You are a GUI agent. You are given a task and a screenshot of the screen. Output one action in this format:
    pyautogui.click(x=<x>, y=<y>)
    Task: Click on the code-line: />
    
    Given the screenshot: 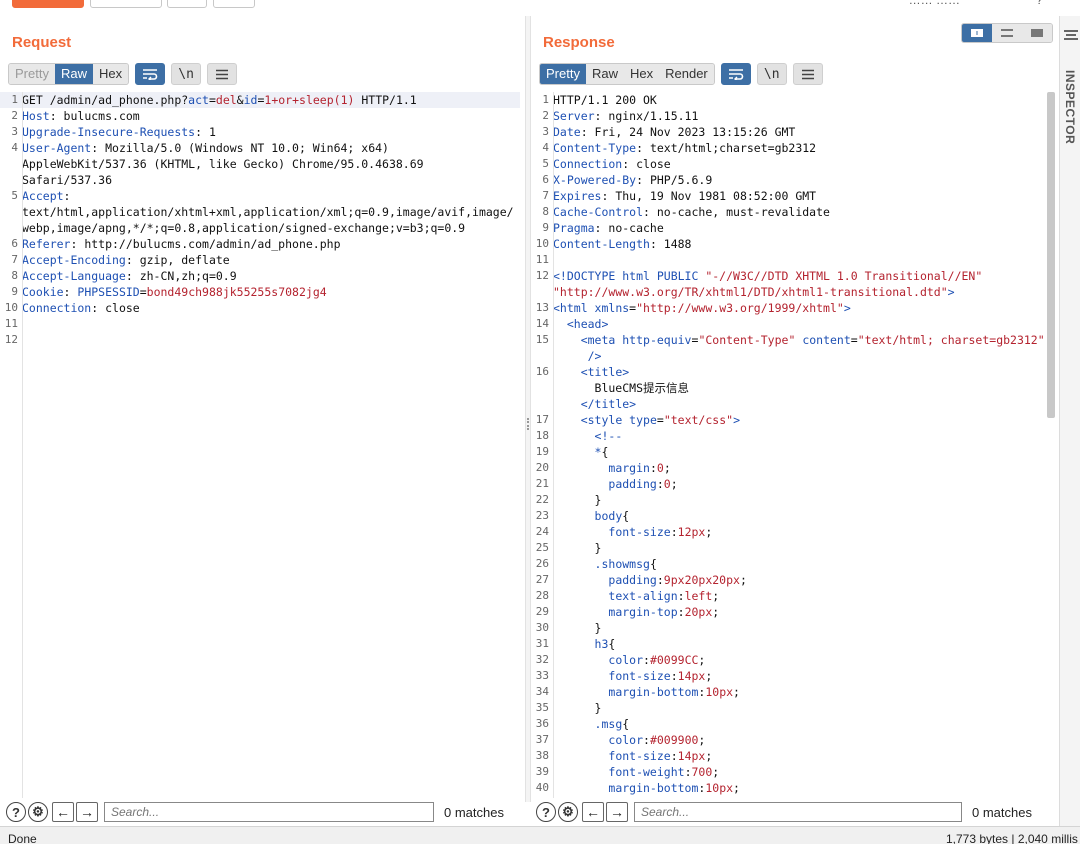 What is the action you would take?
    pyautogui.click(x=789, y=356)
    